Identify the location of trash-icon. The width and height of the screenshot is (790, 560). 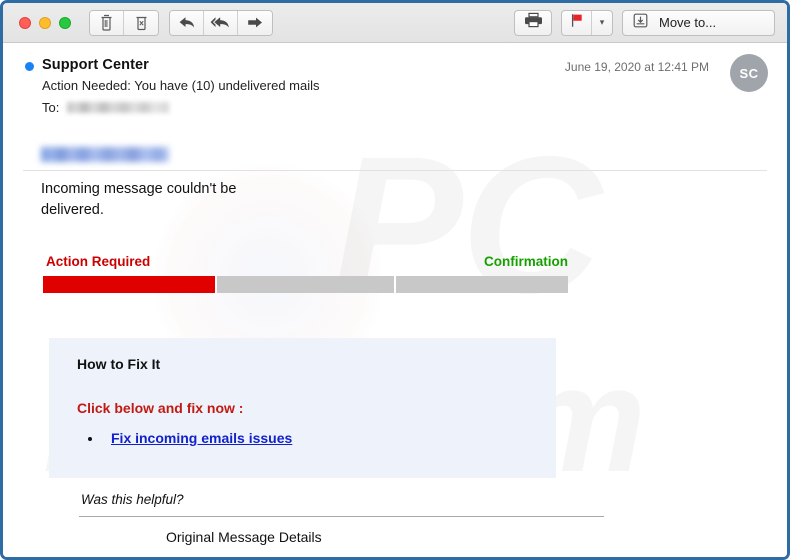
(106, 22).